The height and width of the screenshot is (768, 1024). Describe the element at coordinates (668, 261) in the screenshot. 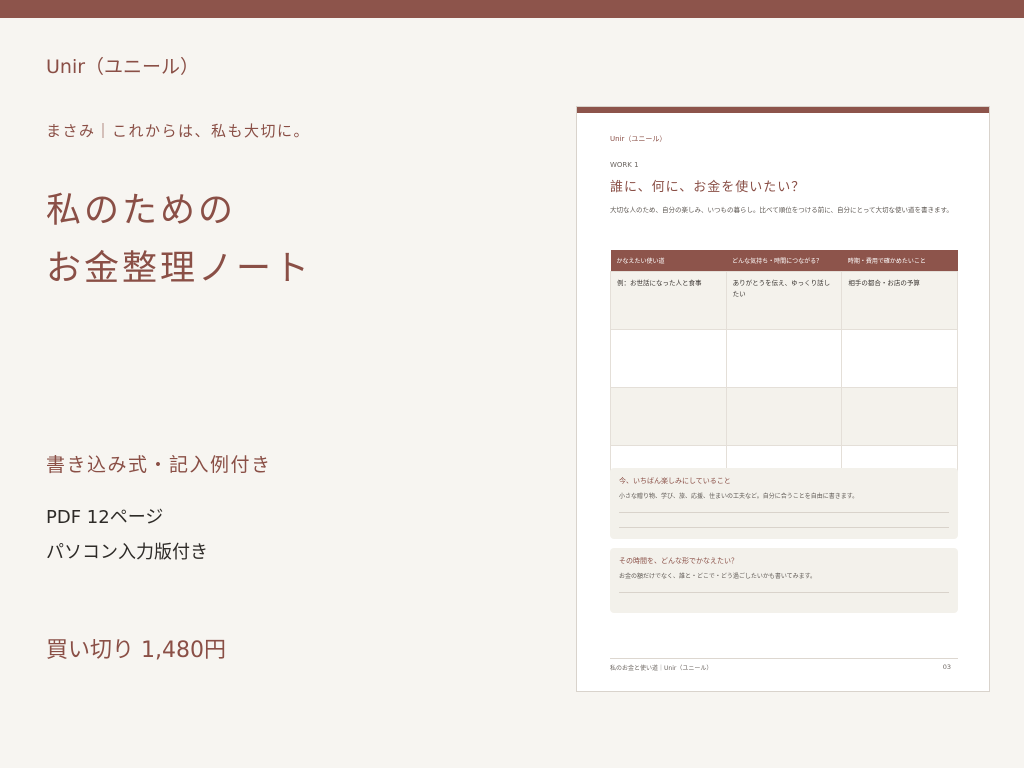

I see `table-header: かなえたい使い道` at that location.